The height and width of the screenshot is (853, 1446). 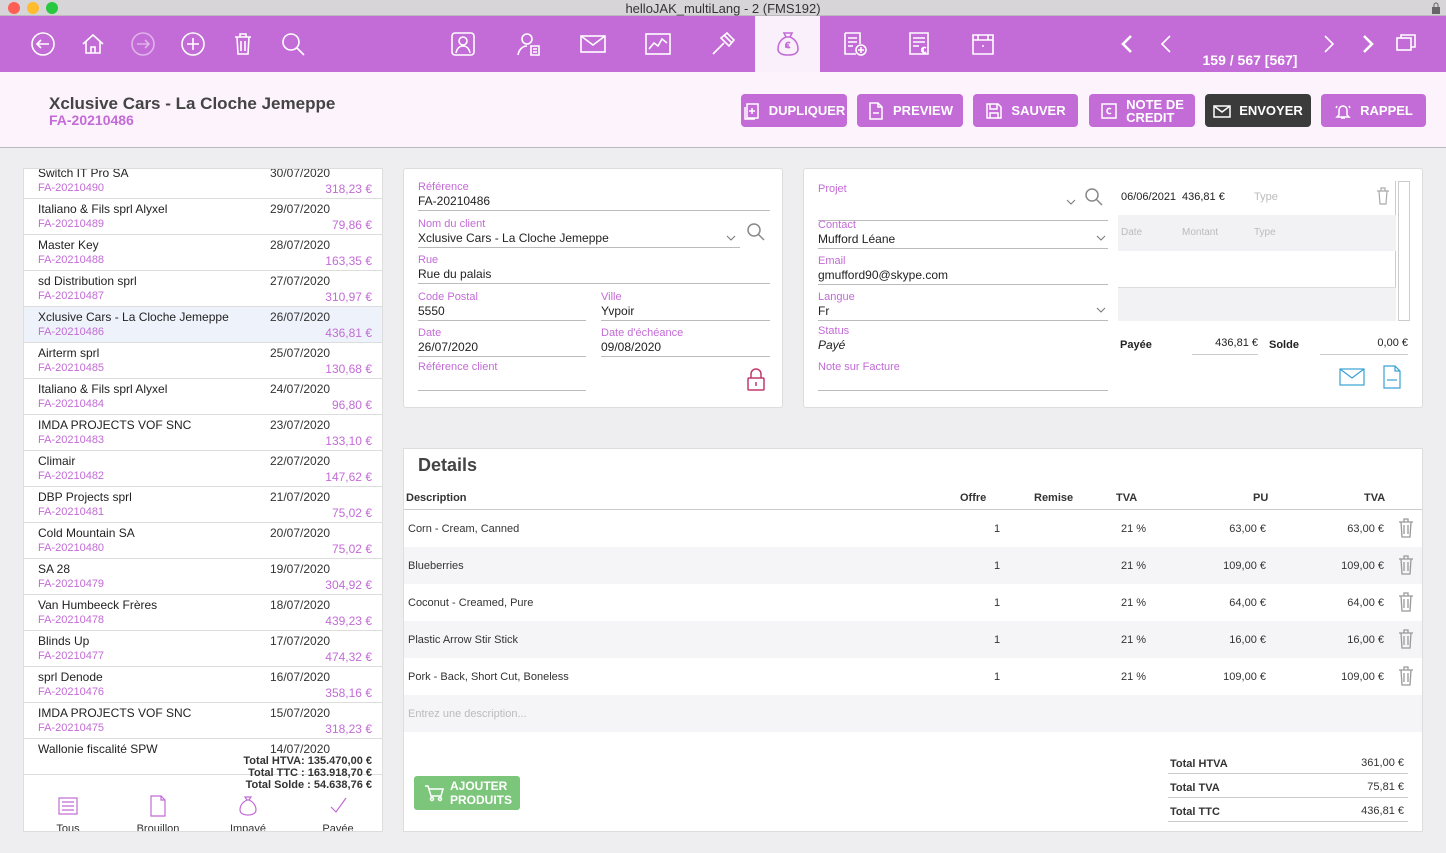 I want to click on line-unit-price: 64,00 €, so click(x=1247, y=603).